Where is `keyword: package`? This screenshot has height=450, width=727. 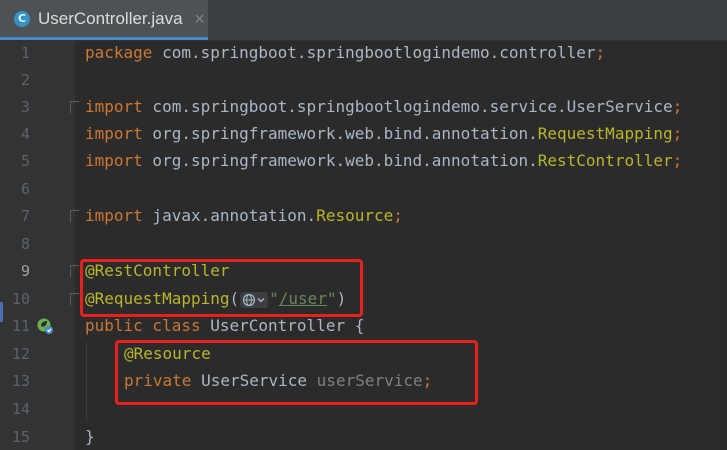 keyword: package is located at coordinates (119, 52).